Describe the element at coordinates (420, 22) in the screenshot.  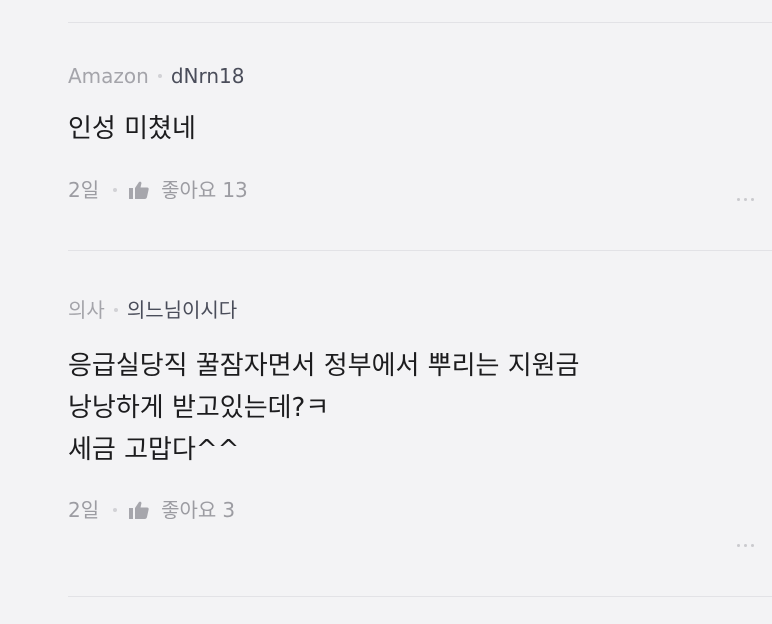
I see `divider-top` at that location.